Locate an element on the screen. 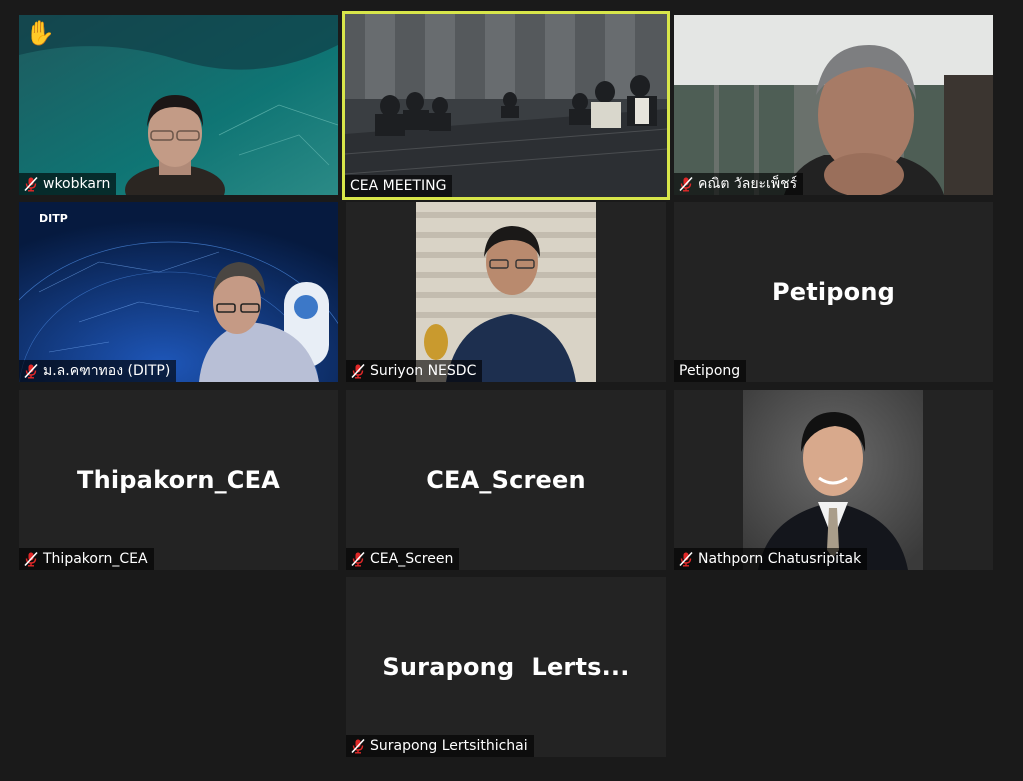 This screenshot has width=1023, height=781. participant-label: Suriyon NESDC is located at coordinates (414, 371).